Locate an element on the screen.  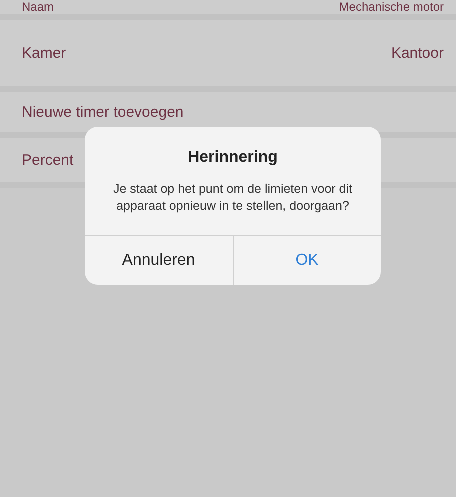
settings-row: Naam Mechanische motor is located at coordinates (228, 10).